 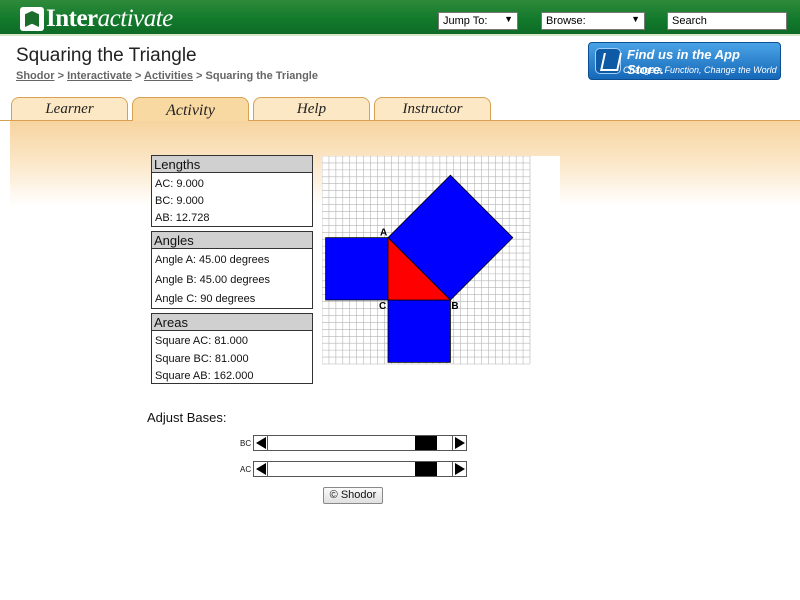 What do you see at coordinates (593, 21) in the screenshot?
I see `browse-select: Browse: ▼` at bounding box center [593, 21].